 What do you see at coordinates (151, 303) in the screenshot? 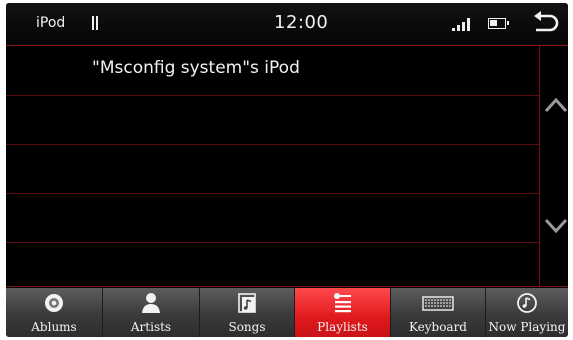
I see `artist-icon` at bounding box center [151, 303].